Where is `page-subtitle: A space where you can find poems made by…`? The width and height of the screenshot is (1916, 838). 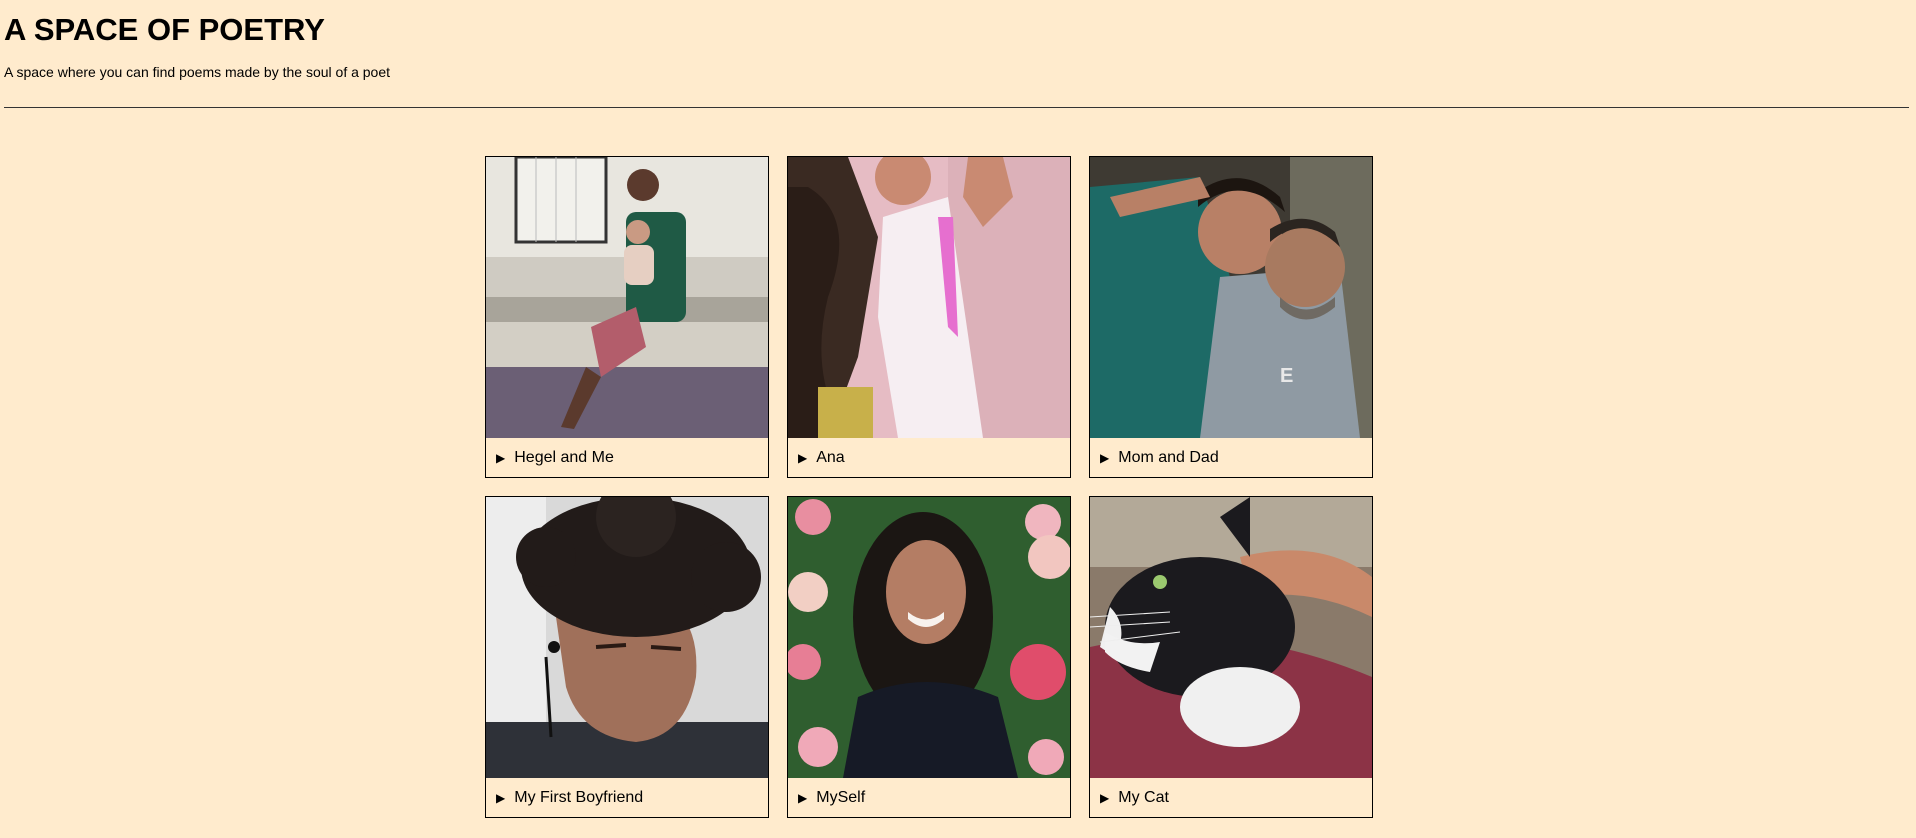 page-subtitle: A space where you can find poems made by… is located at coordinates (197, 72).